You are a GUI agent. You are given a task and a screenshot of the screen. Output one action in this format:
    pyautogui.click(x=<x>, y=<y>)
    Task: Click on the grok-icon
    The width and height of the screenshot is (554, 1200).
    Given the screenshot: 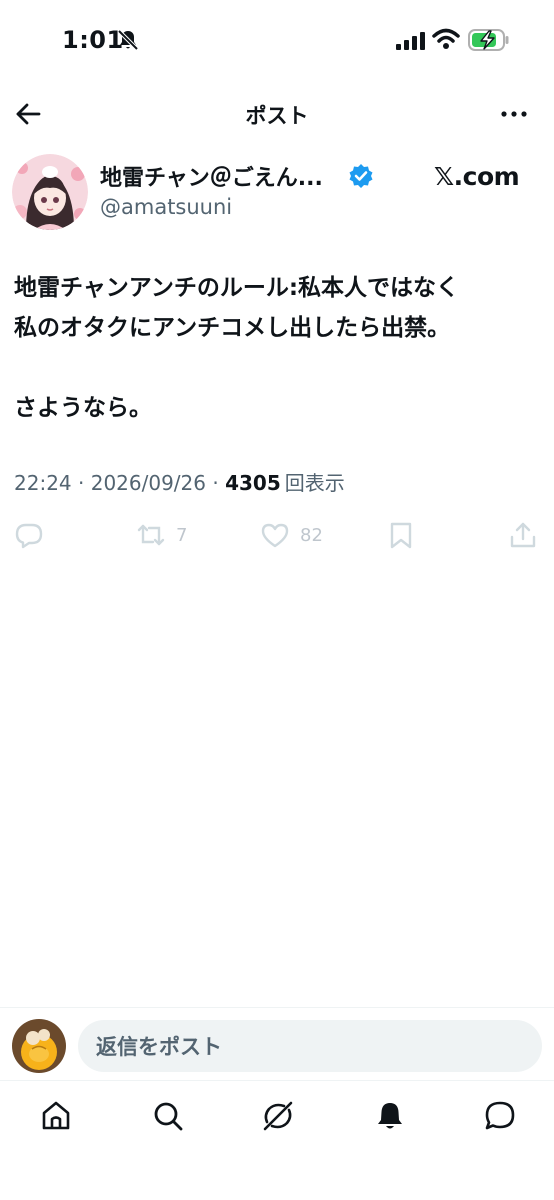 What is the action you would take?
    pyautogui.click(x=278, y=1116)
    